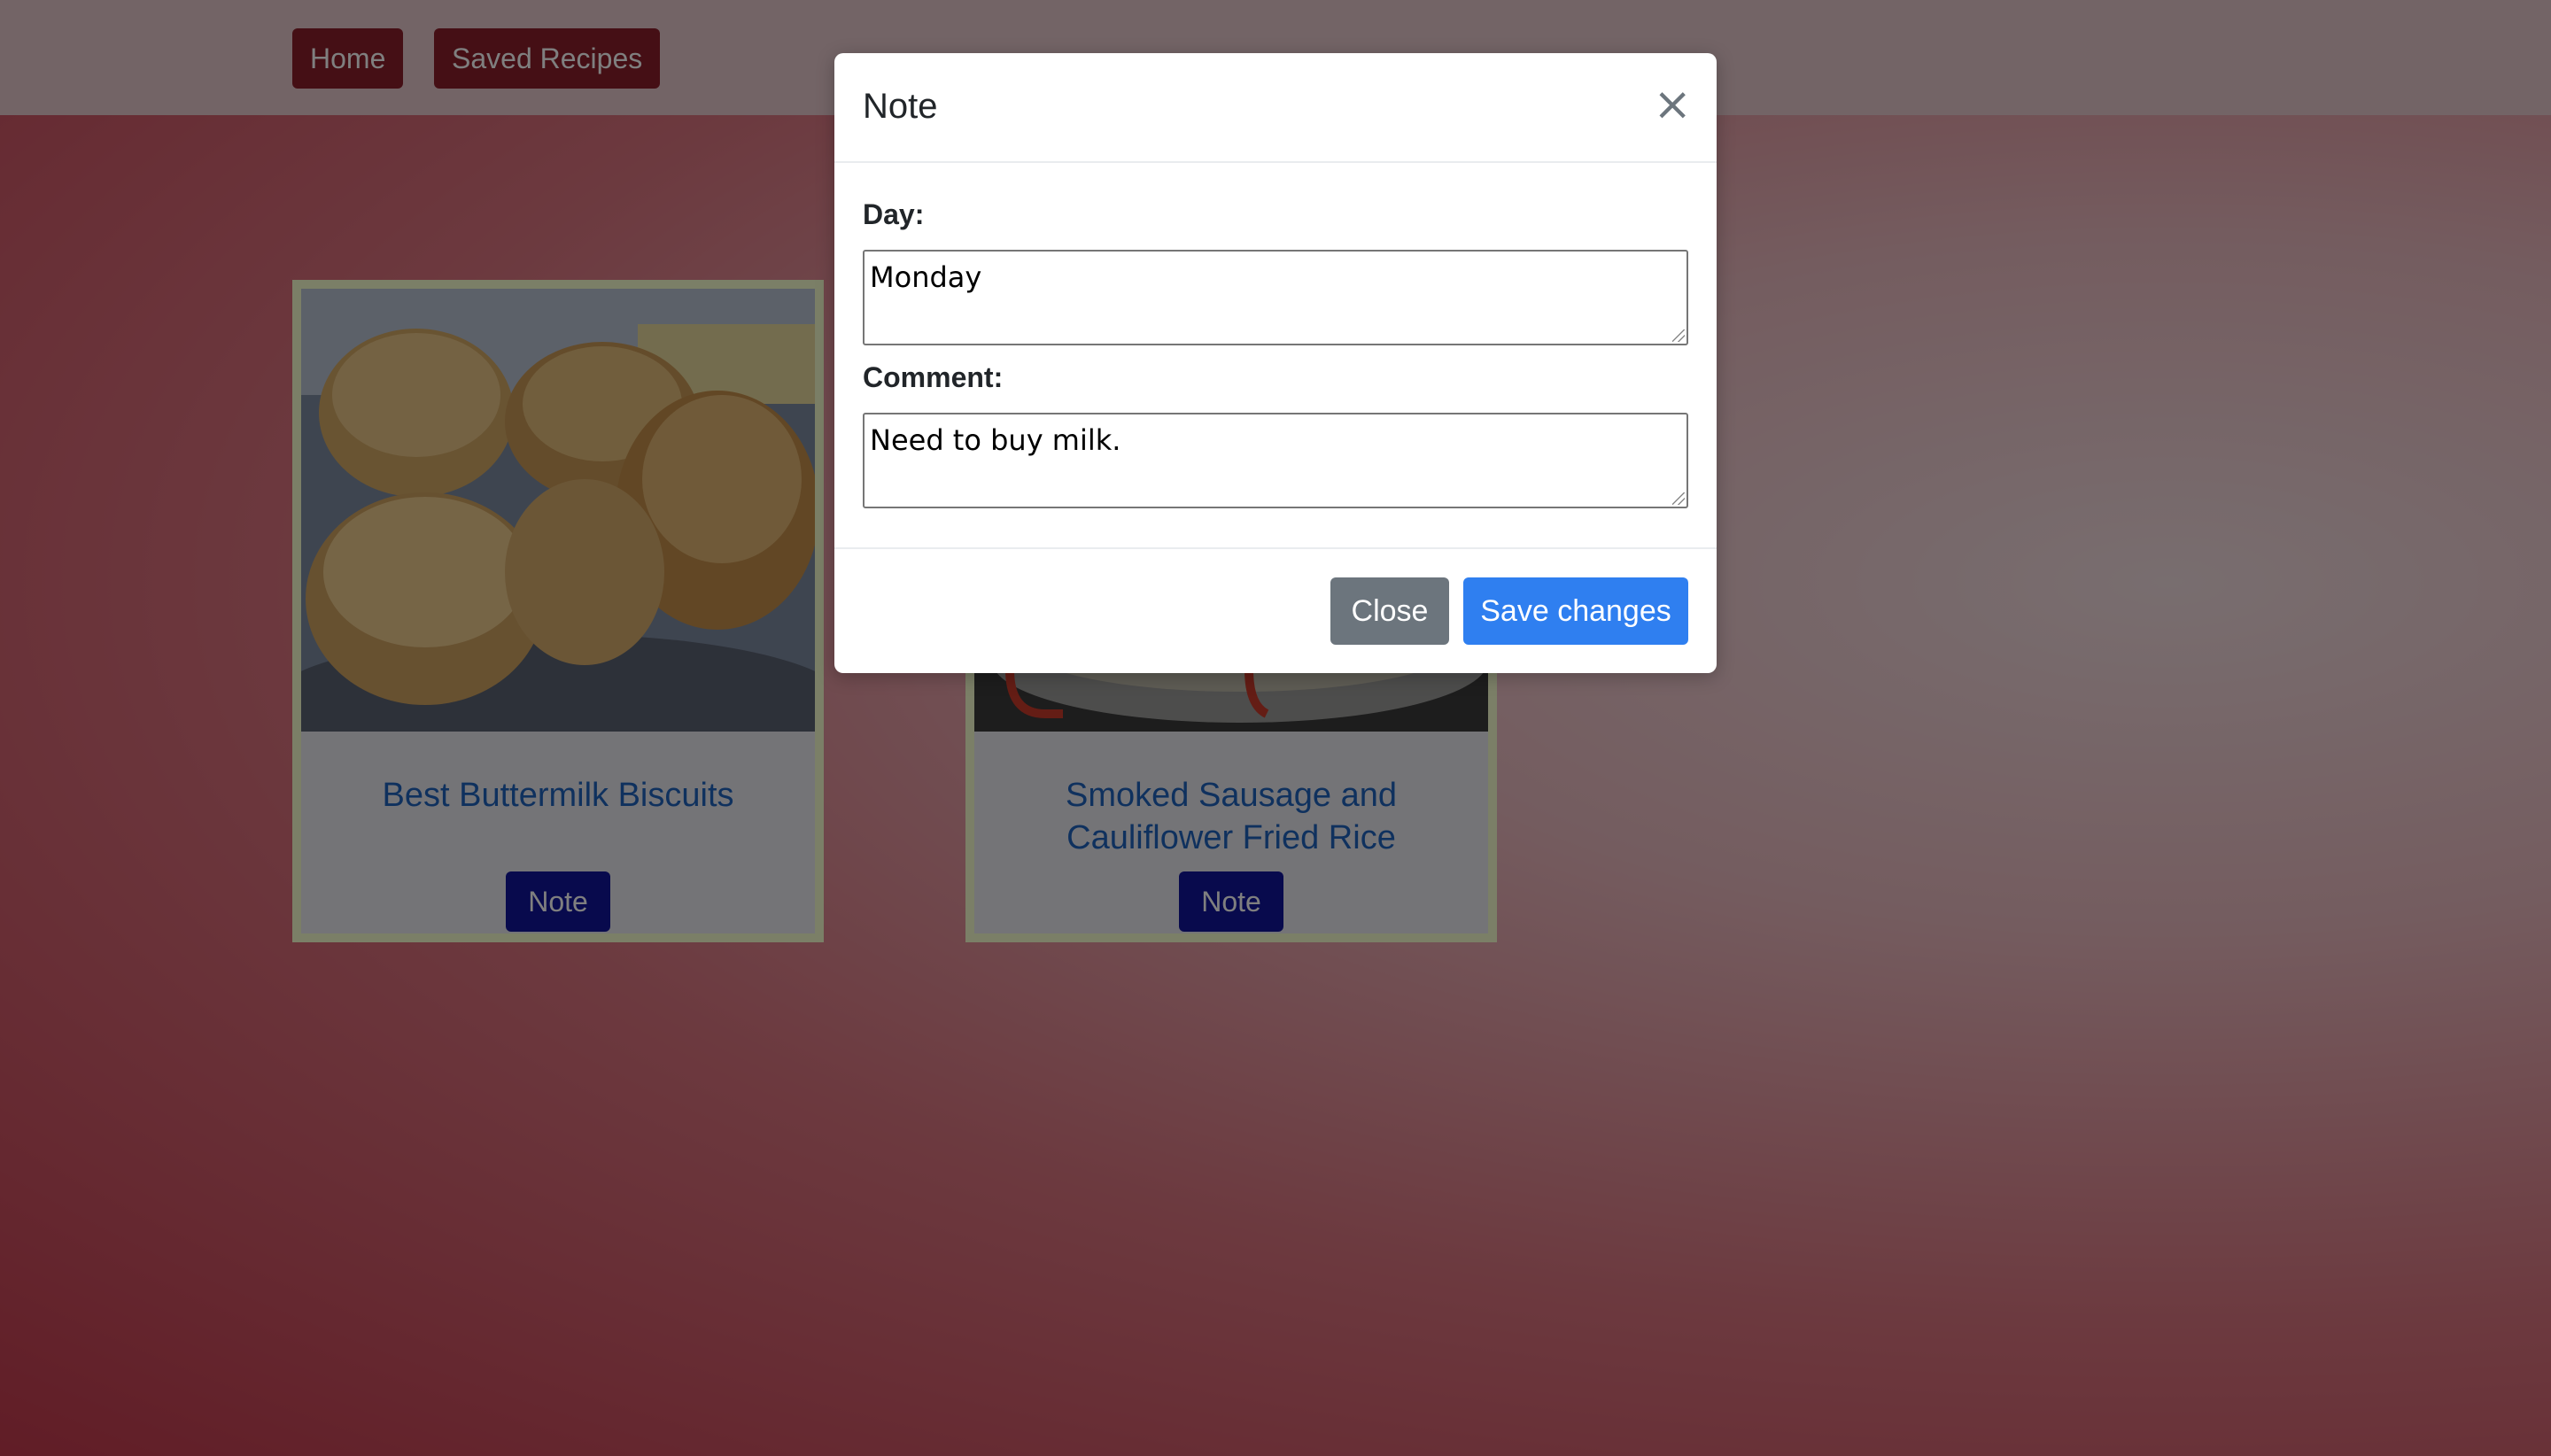 Image resolution: width=2551 pixels, height=1456 pixels. I want to click on day-textarea: Monday, so click(1275, 297).